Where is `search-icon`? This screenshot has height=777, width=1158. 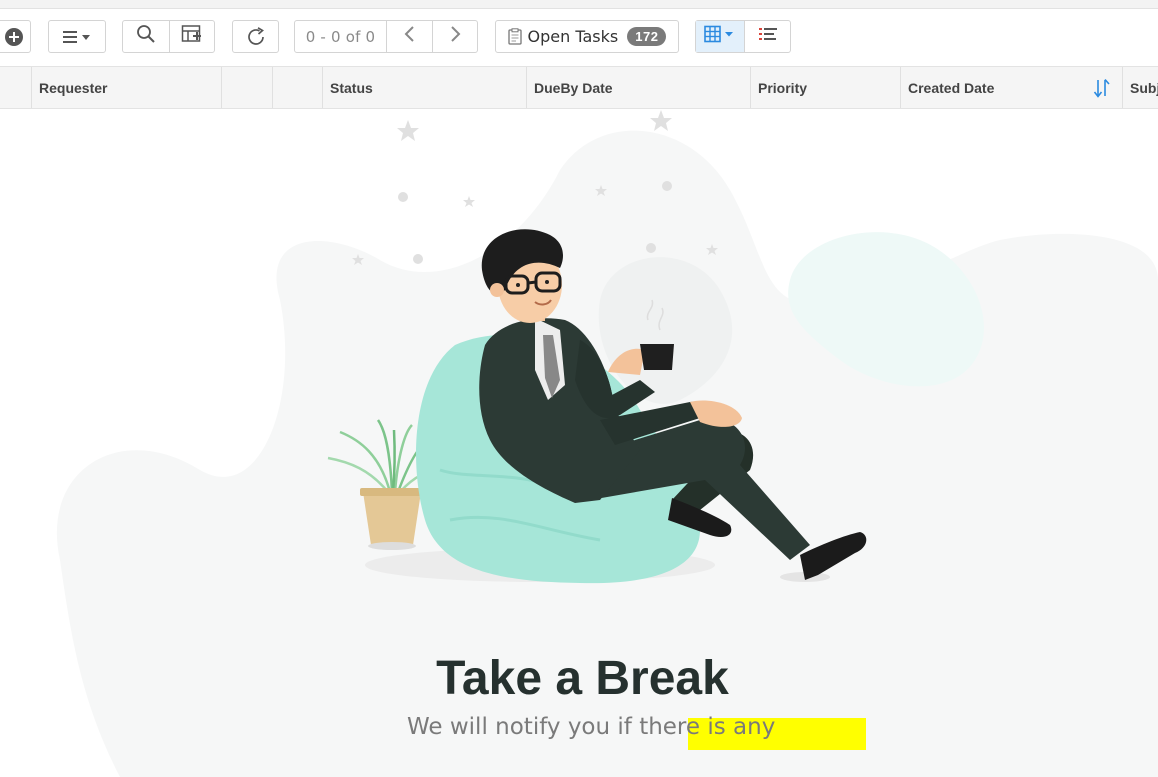
search-icon is located at coordinates (146, 36).